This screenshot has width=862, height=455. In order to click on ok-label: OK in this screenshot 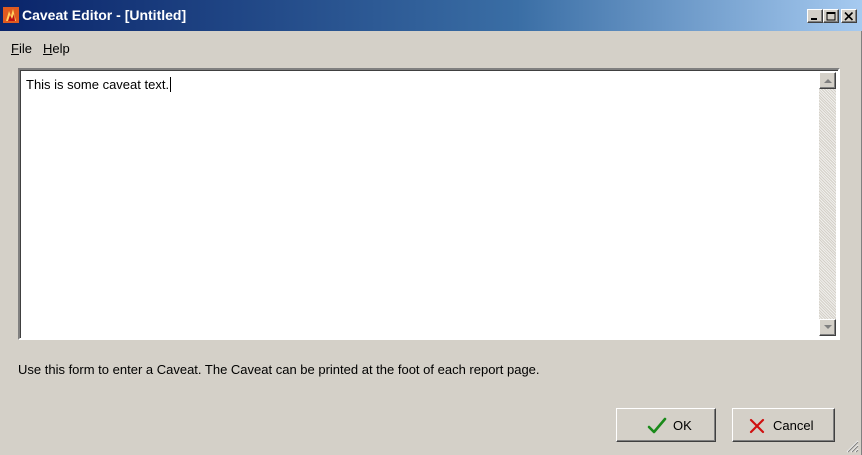, I will do `click(682, 425)`.